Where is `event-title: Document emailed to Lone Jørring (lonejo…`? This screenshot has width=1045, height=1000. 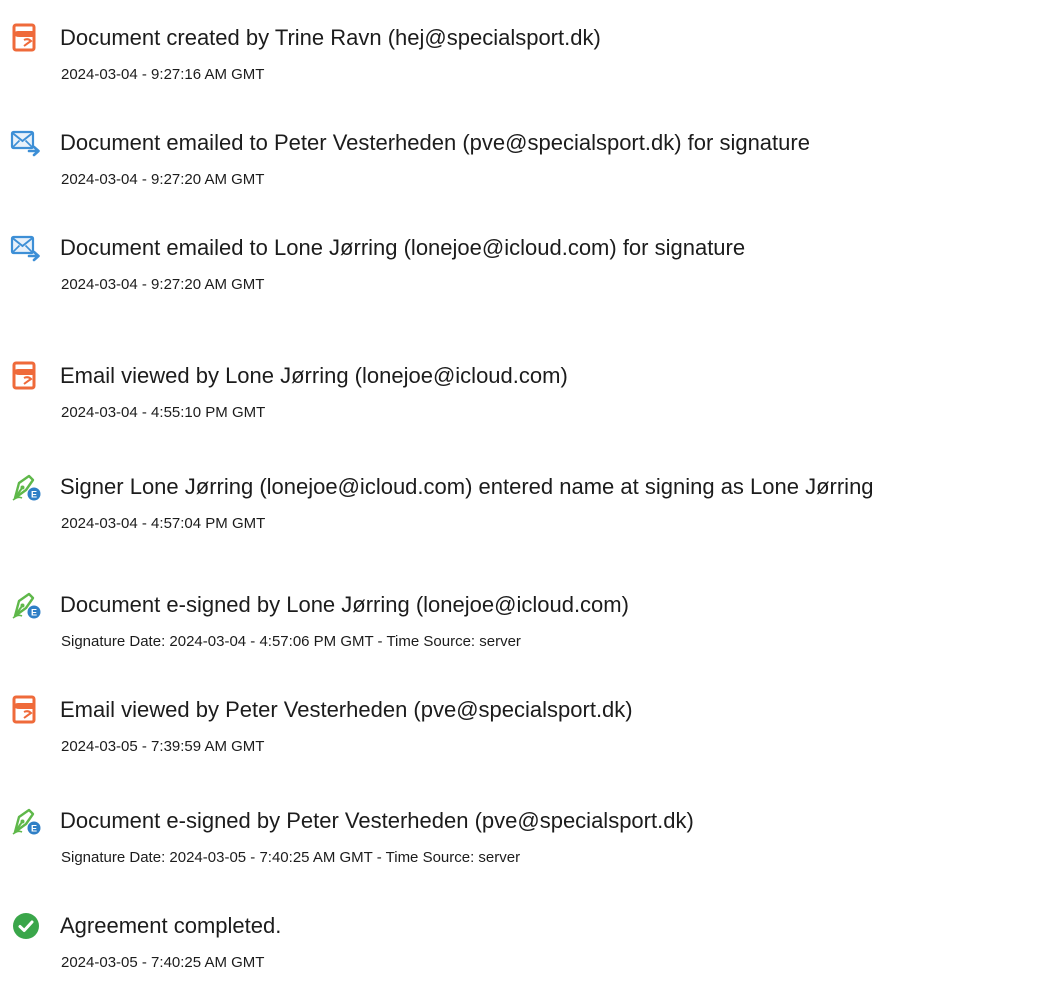
event-title: Document emailed to Lone Jørring (lonejo… is located at coordinates (403, 247).